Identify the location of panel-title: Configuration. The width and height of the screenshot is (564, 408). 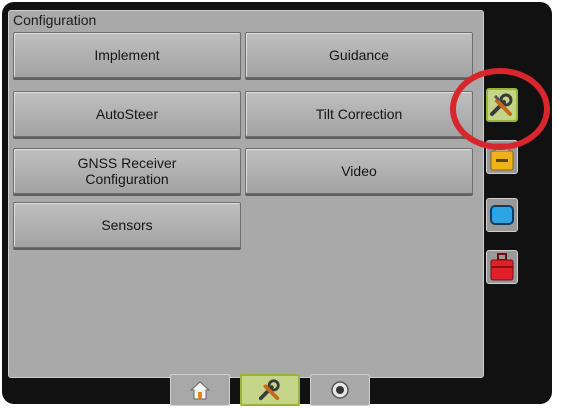
(55, 20).